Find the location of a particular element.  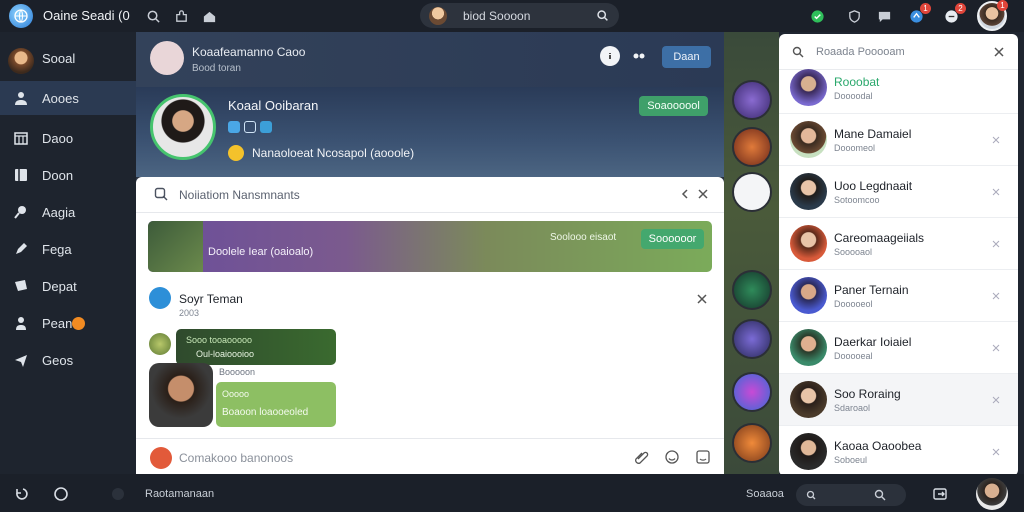

dot-icon is located at coordinates (118, 494).